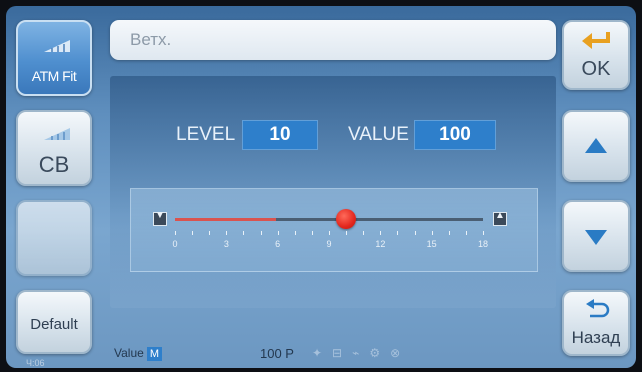 Image resolution: width=642 pixels, height=372 pixels. What do you see at coordinates (226, 244) in the screenshot?
I see `slider-tick-label: 3` at bounding box center [226, 244].